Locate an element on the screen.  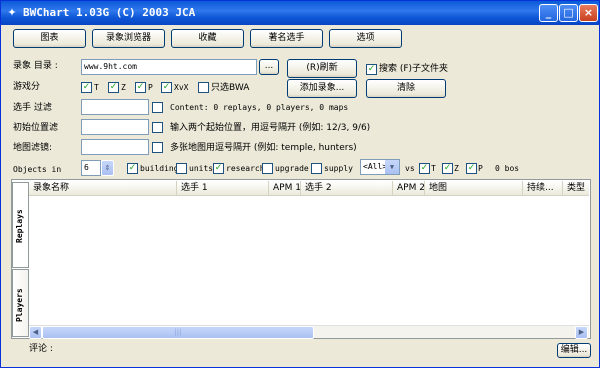
tab-players-label: Players is located at coordinates (19, 305).